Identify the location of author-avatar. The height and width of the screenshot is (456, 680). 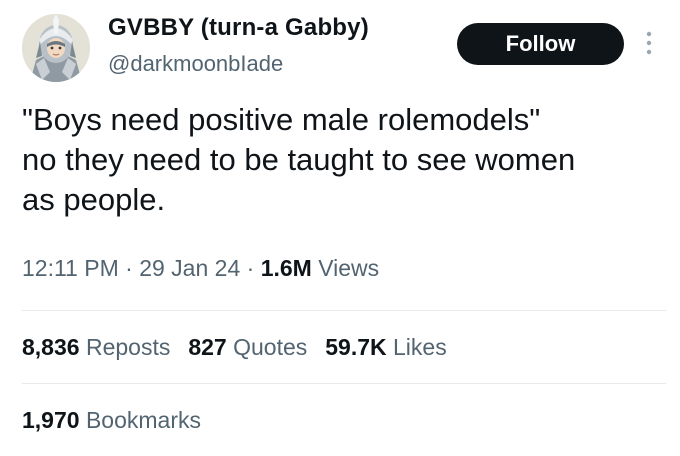
(56, 48).